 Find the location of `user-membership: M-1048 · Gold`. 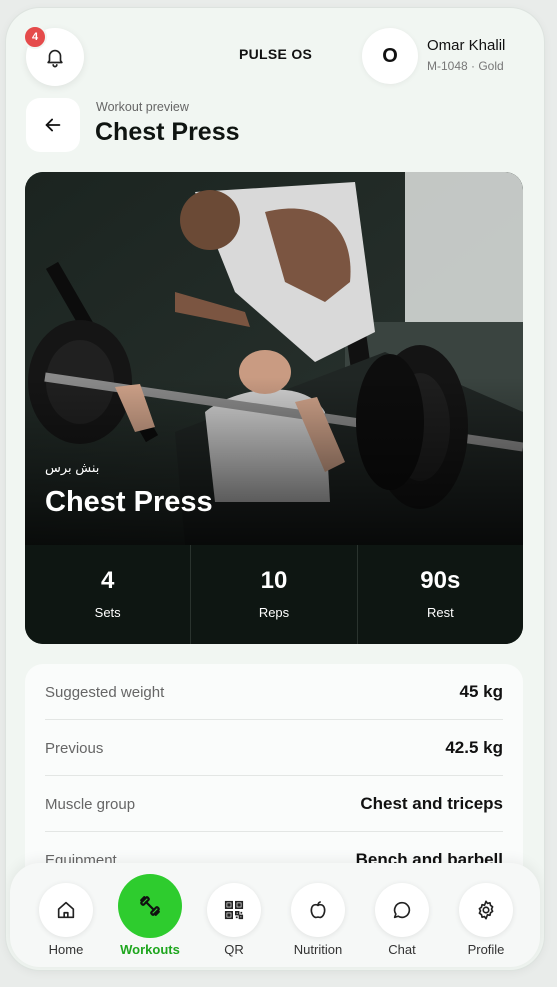

user-membership: M-1048 · Gold is located at coordinates (465, 66).